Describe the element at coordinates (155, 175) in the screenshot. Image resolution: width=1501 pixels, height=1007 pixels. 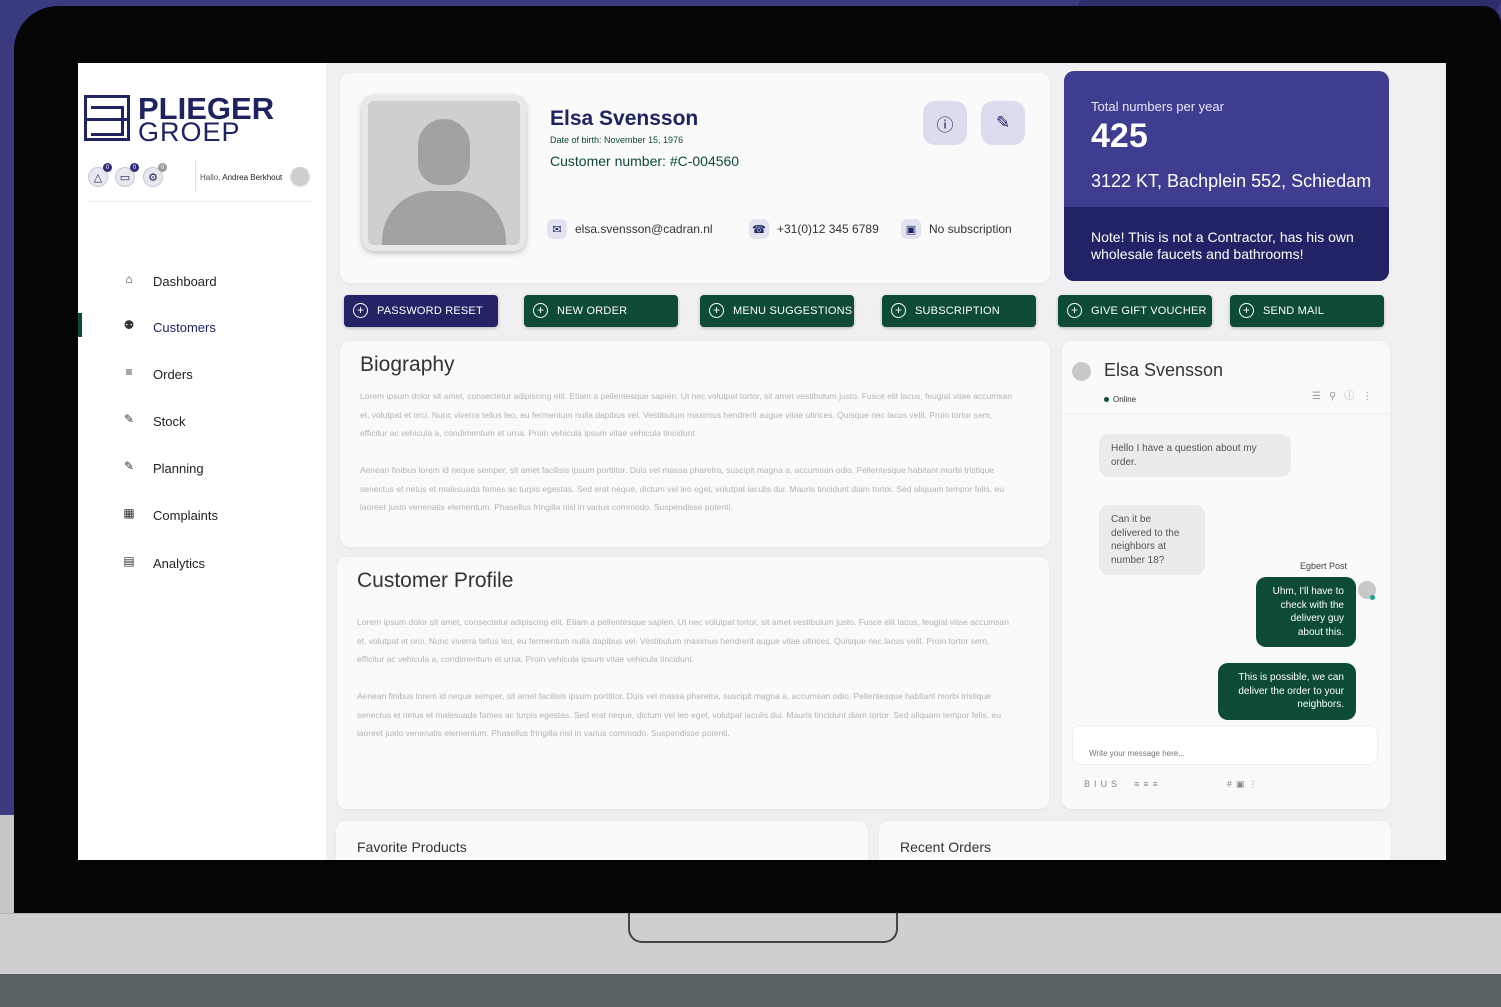
I see `gear-icon: ⚙ 0` at that location.